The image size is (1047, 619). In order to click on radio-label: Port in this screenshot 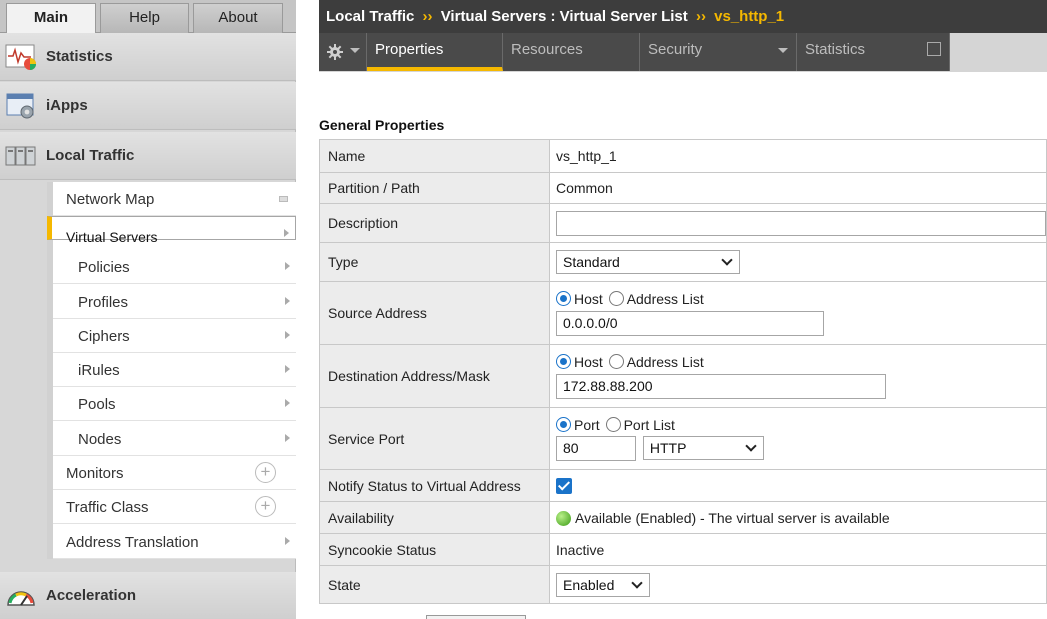, I will do `click(587, 424)`.